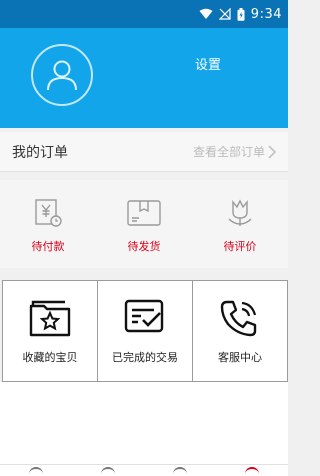 The image size is (320, 476). What do you see at coordinates (240, 320) in the screenshot?
I see `phone-icon` at bounding box center [240, 320].